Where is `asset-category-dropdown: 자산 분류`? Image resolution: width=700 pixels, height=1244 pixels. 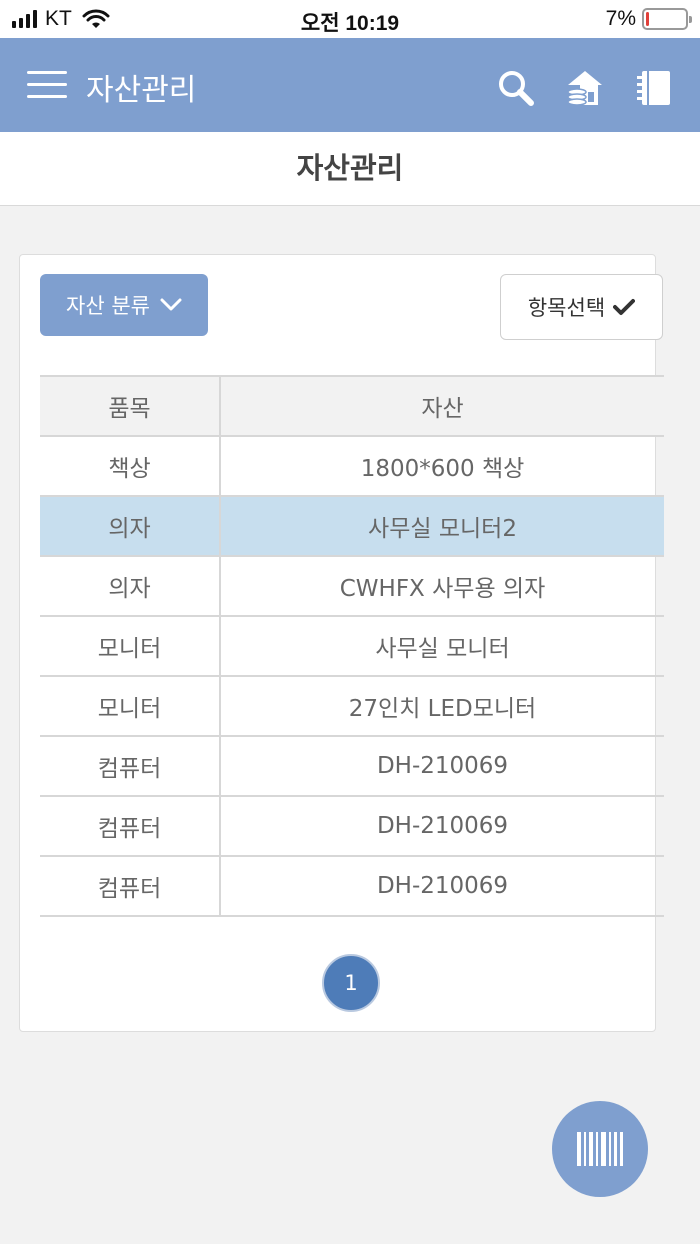
asset-category-dropdown: 자산 분류 is located at coordinates (124, 305).